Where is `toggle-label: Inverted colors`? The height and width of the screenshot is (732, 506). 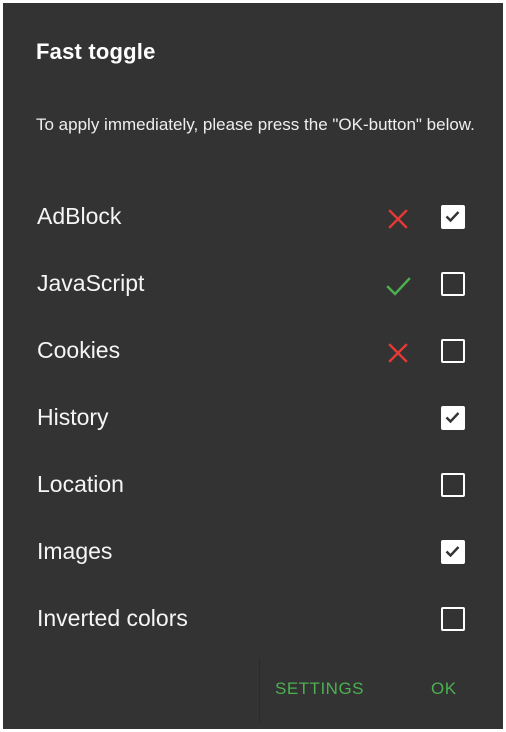 toggle-label: Inverted colors is located at coordinates (112, 618).